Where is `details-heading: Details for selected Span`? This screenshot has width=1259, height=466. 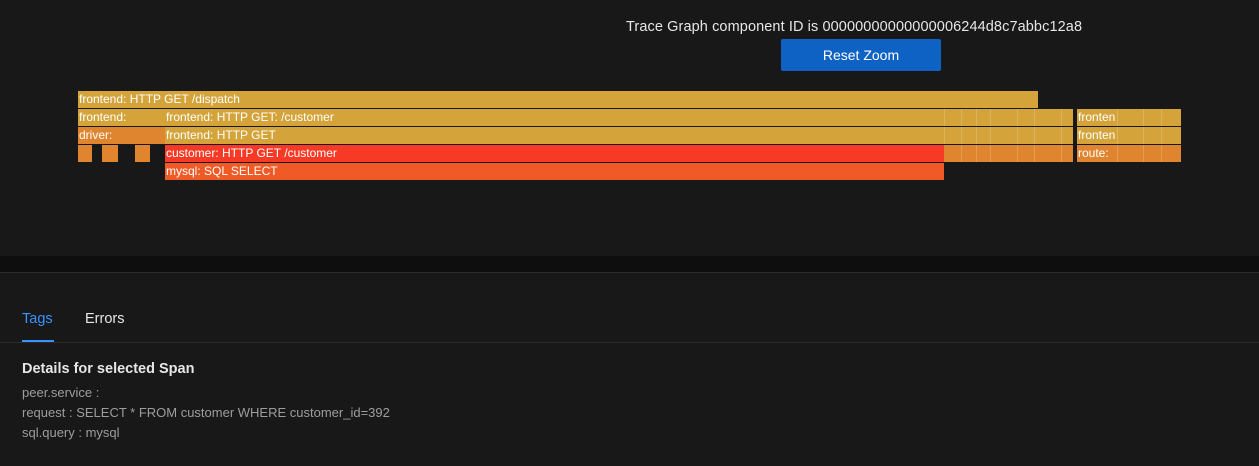 details-heading: Details for selected Span is located at coordinates (108, 369).